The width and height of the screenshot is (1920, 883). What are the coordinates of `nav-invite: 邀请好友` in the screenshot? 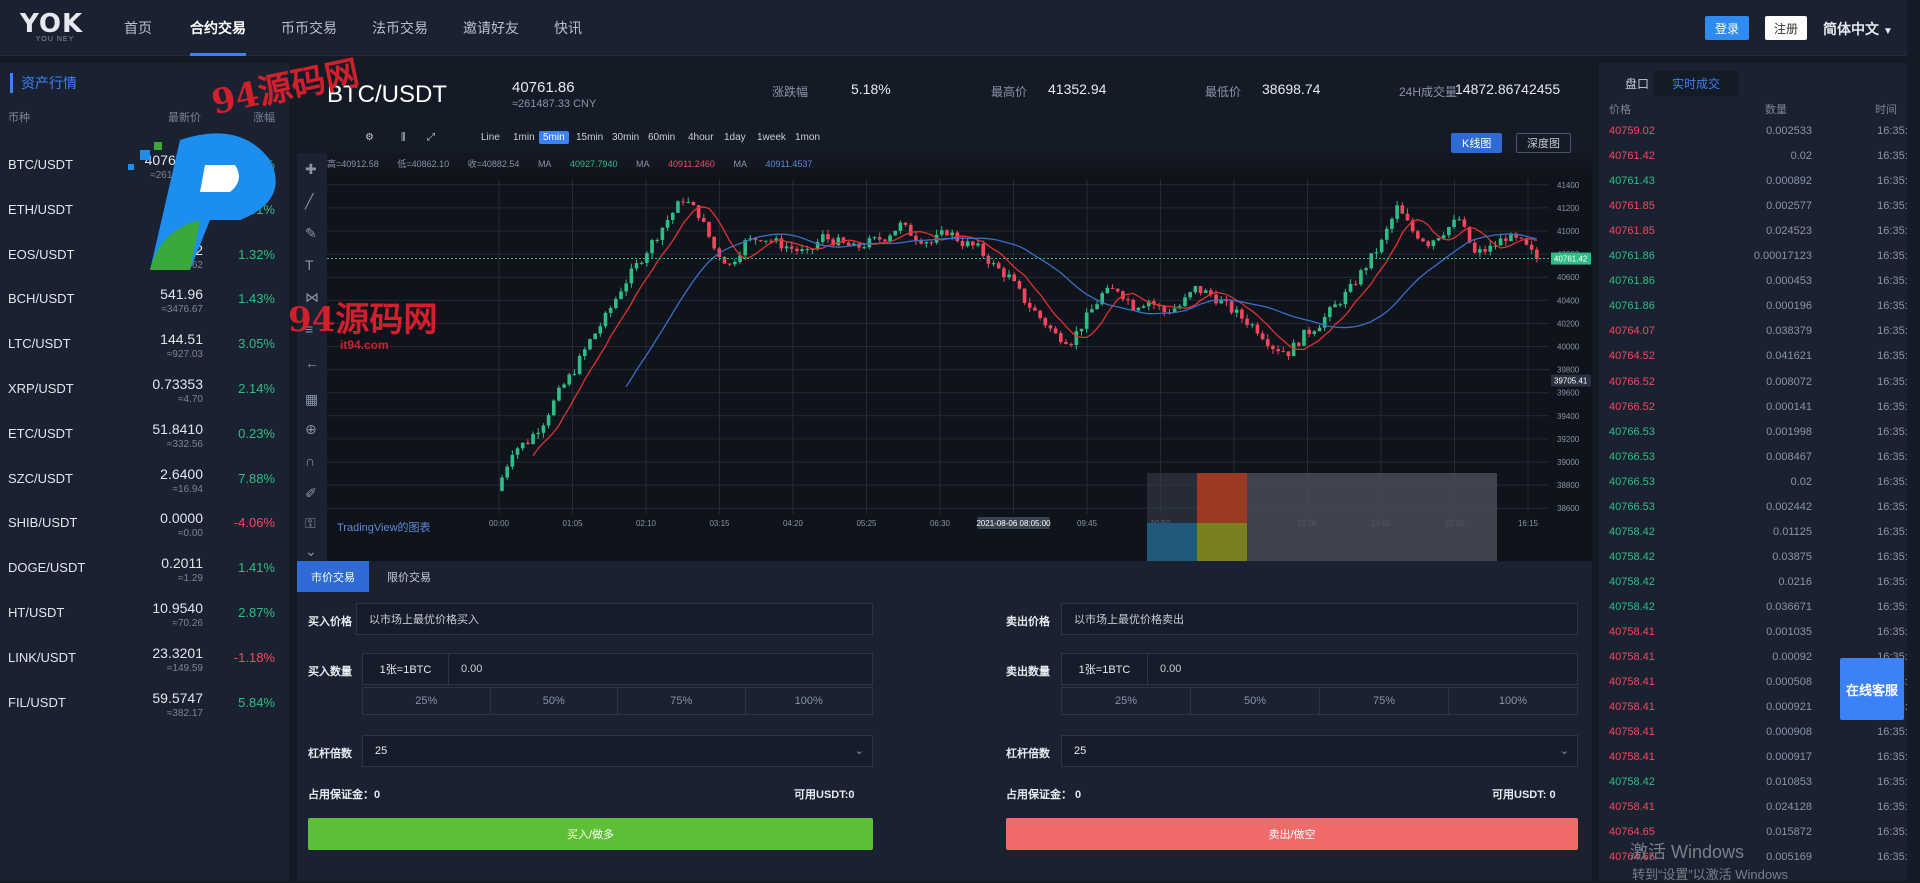 It's located at (491, 28).